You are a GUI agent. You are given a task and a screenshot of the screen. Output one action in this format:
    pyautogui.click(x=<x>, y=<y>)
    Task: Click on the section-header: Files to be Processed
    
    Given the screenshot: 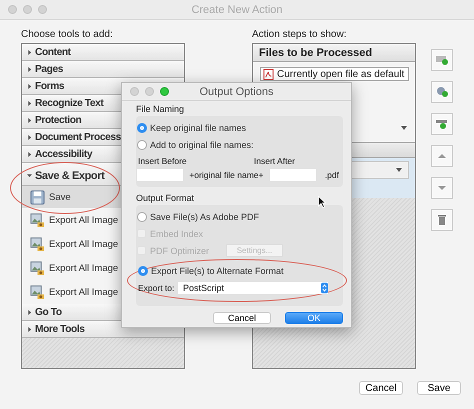 What is the action you would take?
    pyautogui.click(x=334, y=53)
    